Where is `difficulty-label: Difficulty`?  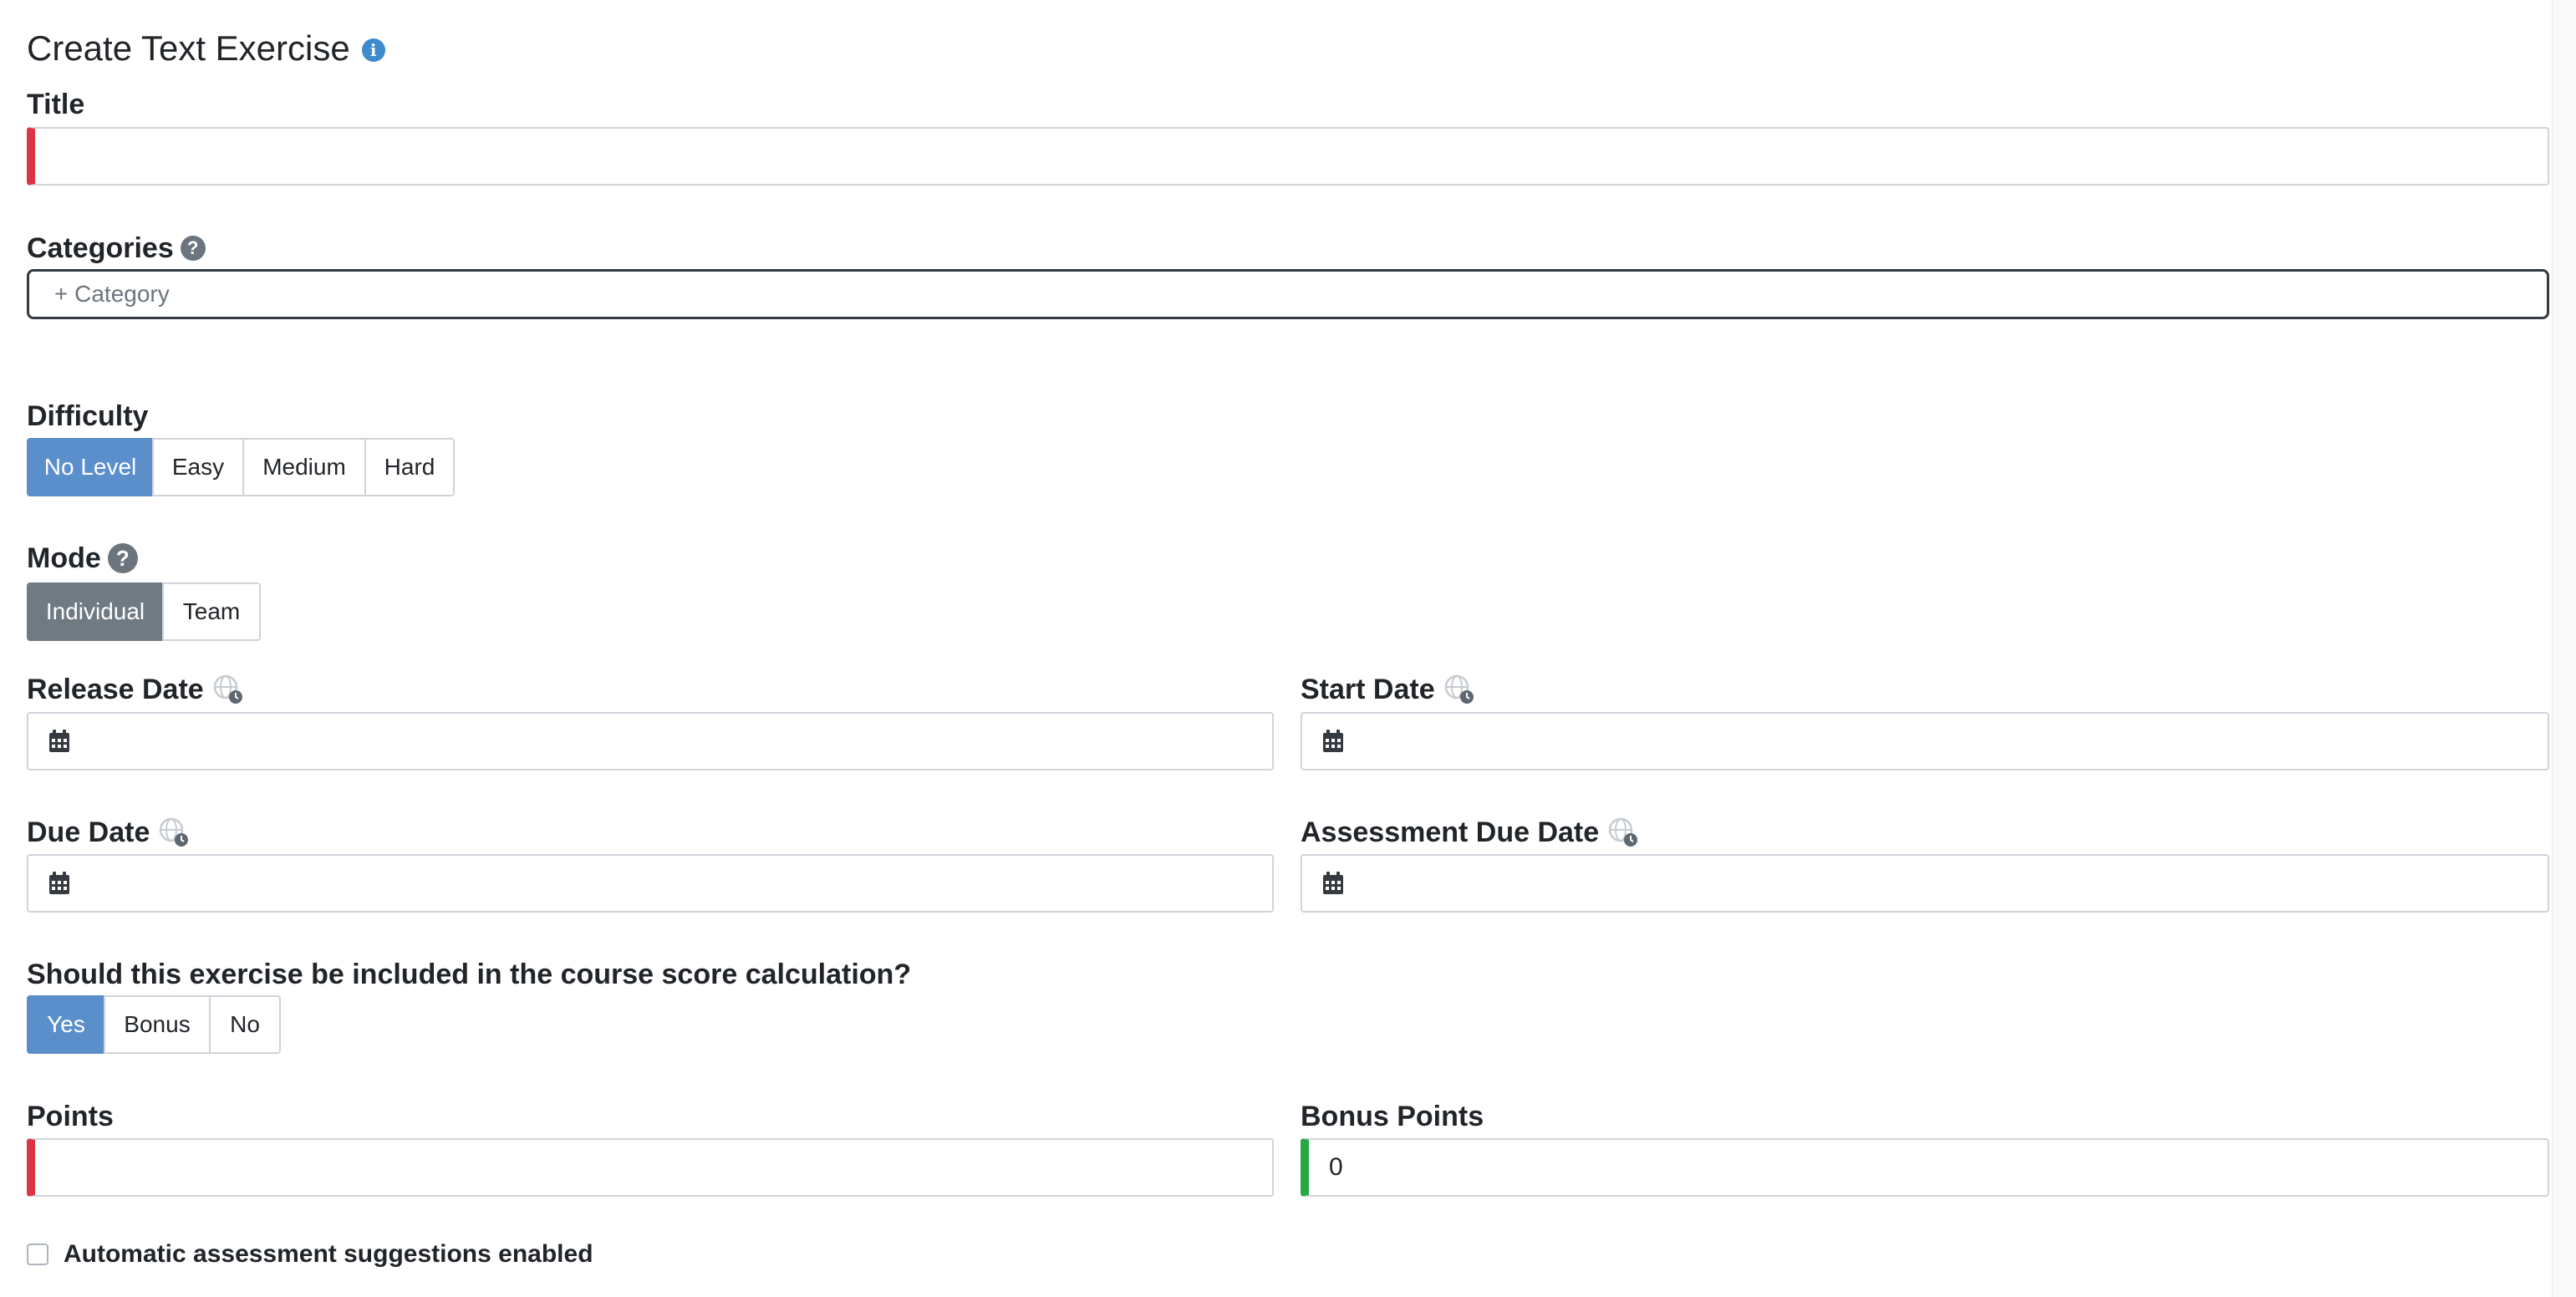
difficulty-label: Difficulty is located at coordinates (87, 417).